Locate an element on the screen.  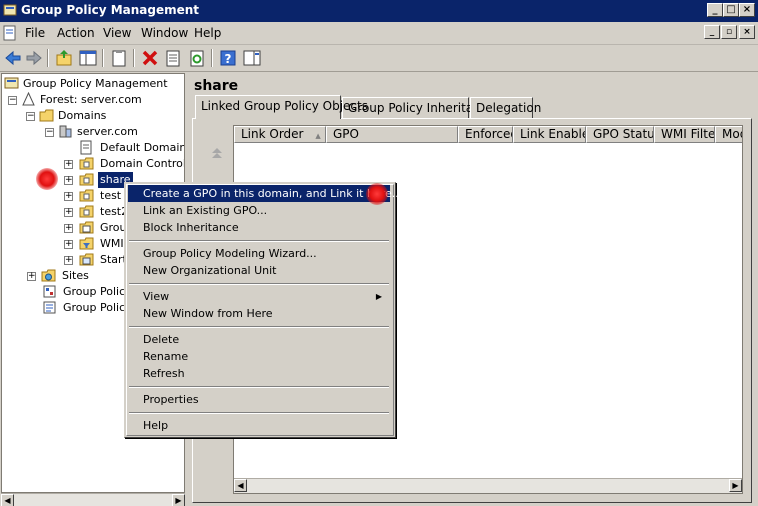
title-bar: Group Policy Management _ □ × is located at coordinates (379, 11).